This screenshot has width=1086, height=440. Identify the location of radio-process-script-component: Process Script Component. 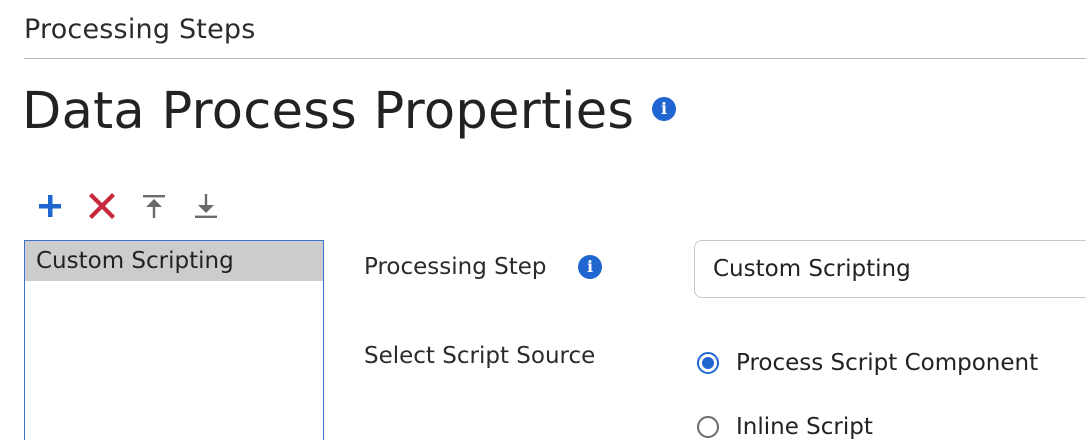
(867, 363).